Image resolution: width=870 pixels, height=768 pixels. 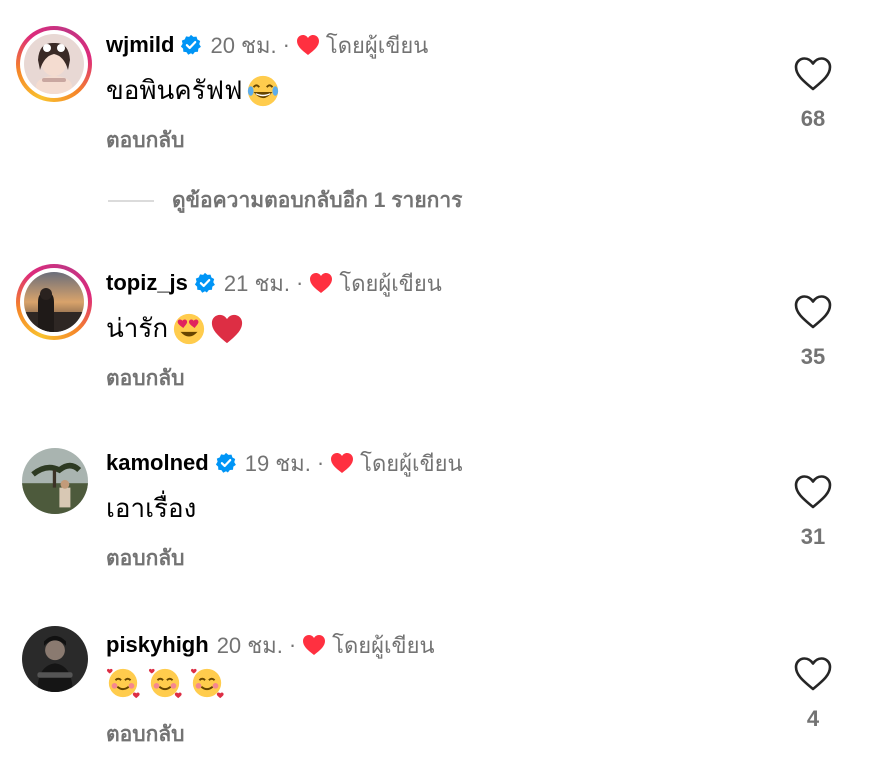 I want to click on comment-body: ขอพินครัฟฟ, so click(x=174, y=90).